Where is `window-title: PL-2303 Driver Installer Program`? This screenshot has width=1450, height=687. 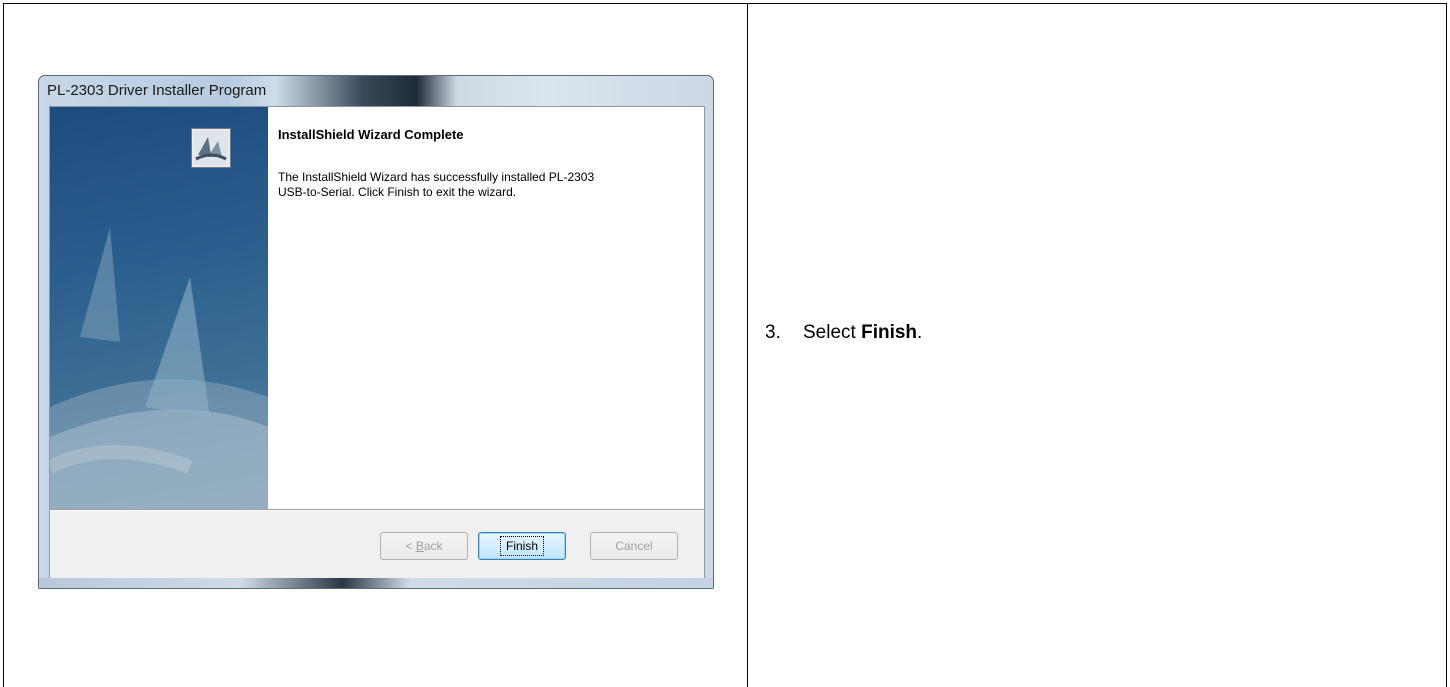 window-title: PL-2303 Driver Installer Program is located at coordinates (157, 90).